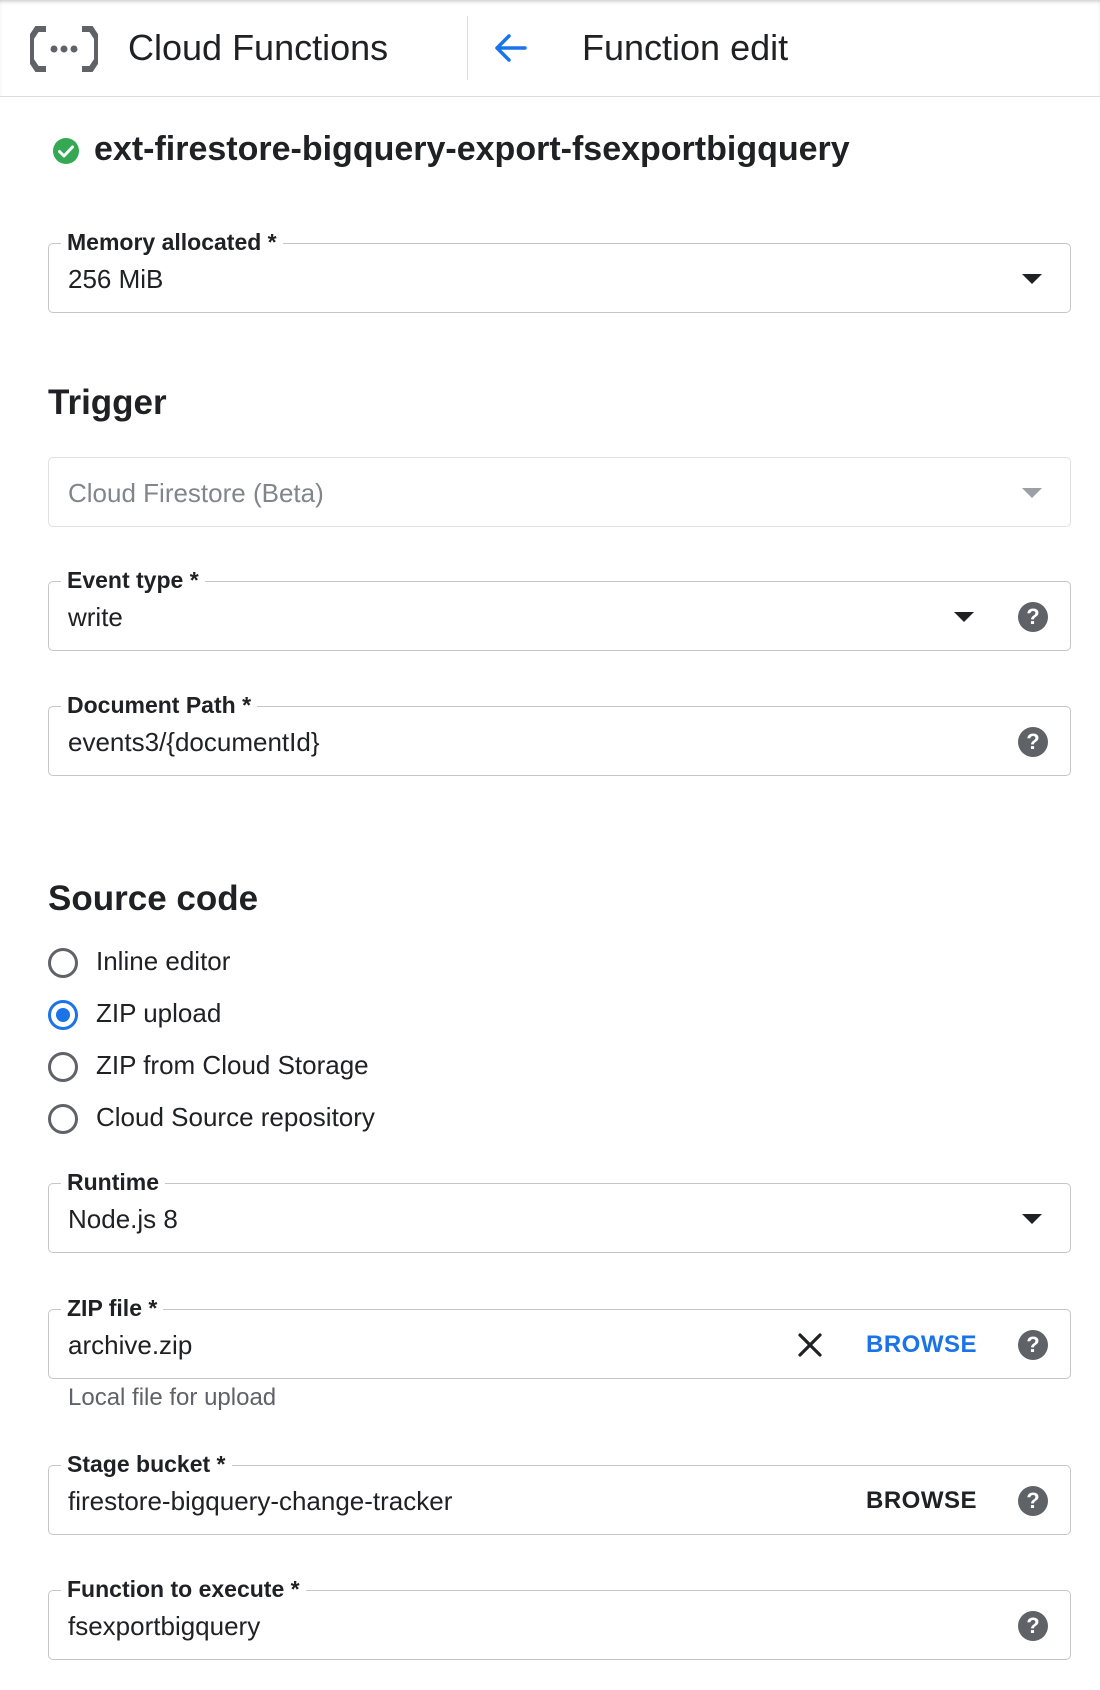 The height and width of the screenshot is (1690, 1100). Describe the element at coordinates (235, 1117) in the screenshot. I see `radio-label: Cloud Source repository` at that location.